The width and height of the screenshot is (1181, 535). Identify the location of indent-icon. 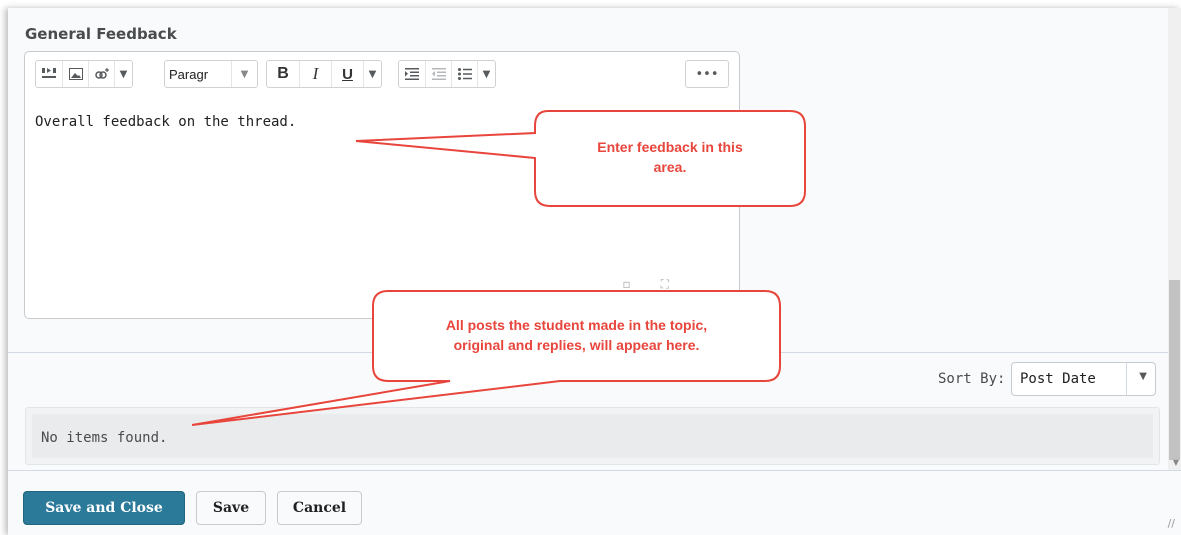
(412, 74).